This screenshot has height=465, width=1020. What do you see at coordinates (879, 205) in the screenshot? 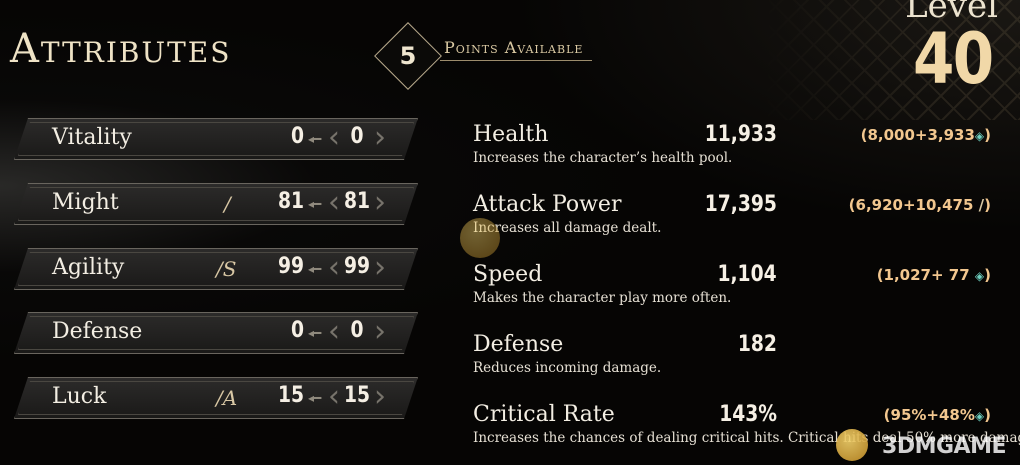
I see `stat-base: 6,920` at bounding box center [879, 205].